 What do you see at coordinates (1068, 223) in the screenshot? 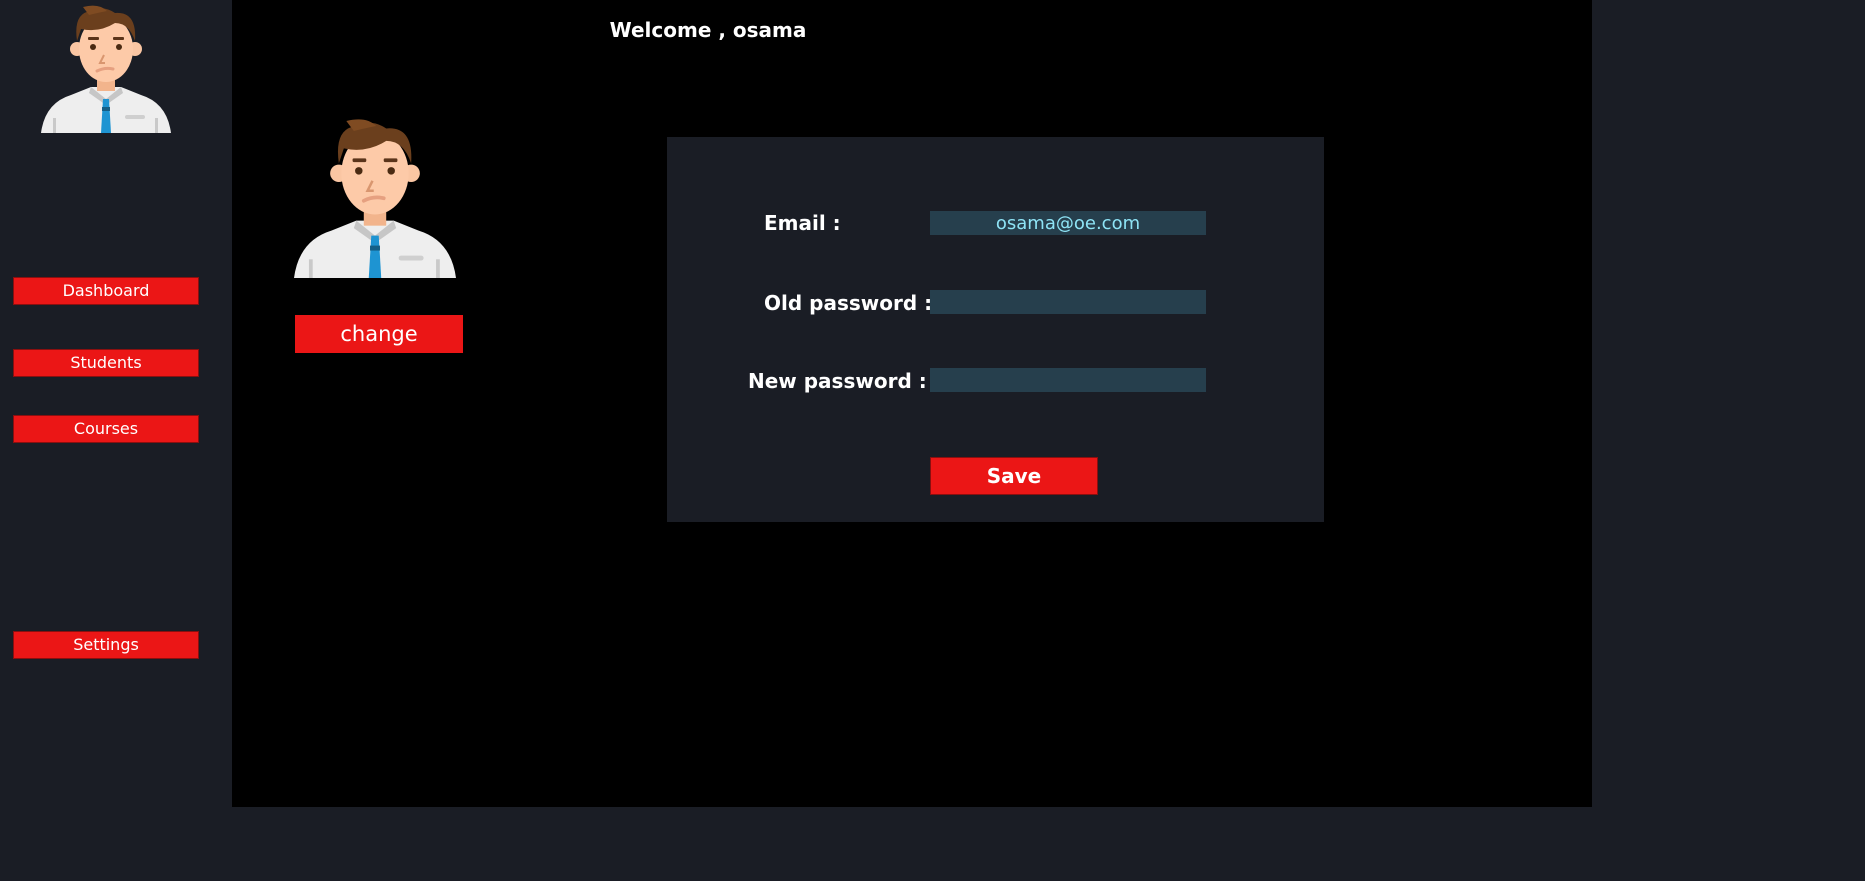
I see `email-field` at bounding box center [1068, 223].